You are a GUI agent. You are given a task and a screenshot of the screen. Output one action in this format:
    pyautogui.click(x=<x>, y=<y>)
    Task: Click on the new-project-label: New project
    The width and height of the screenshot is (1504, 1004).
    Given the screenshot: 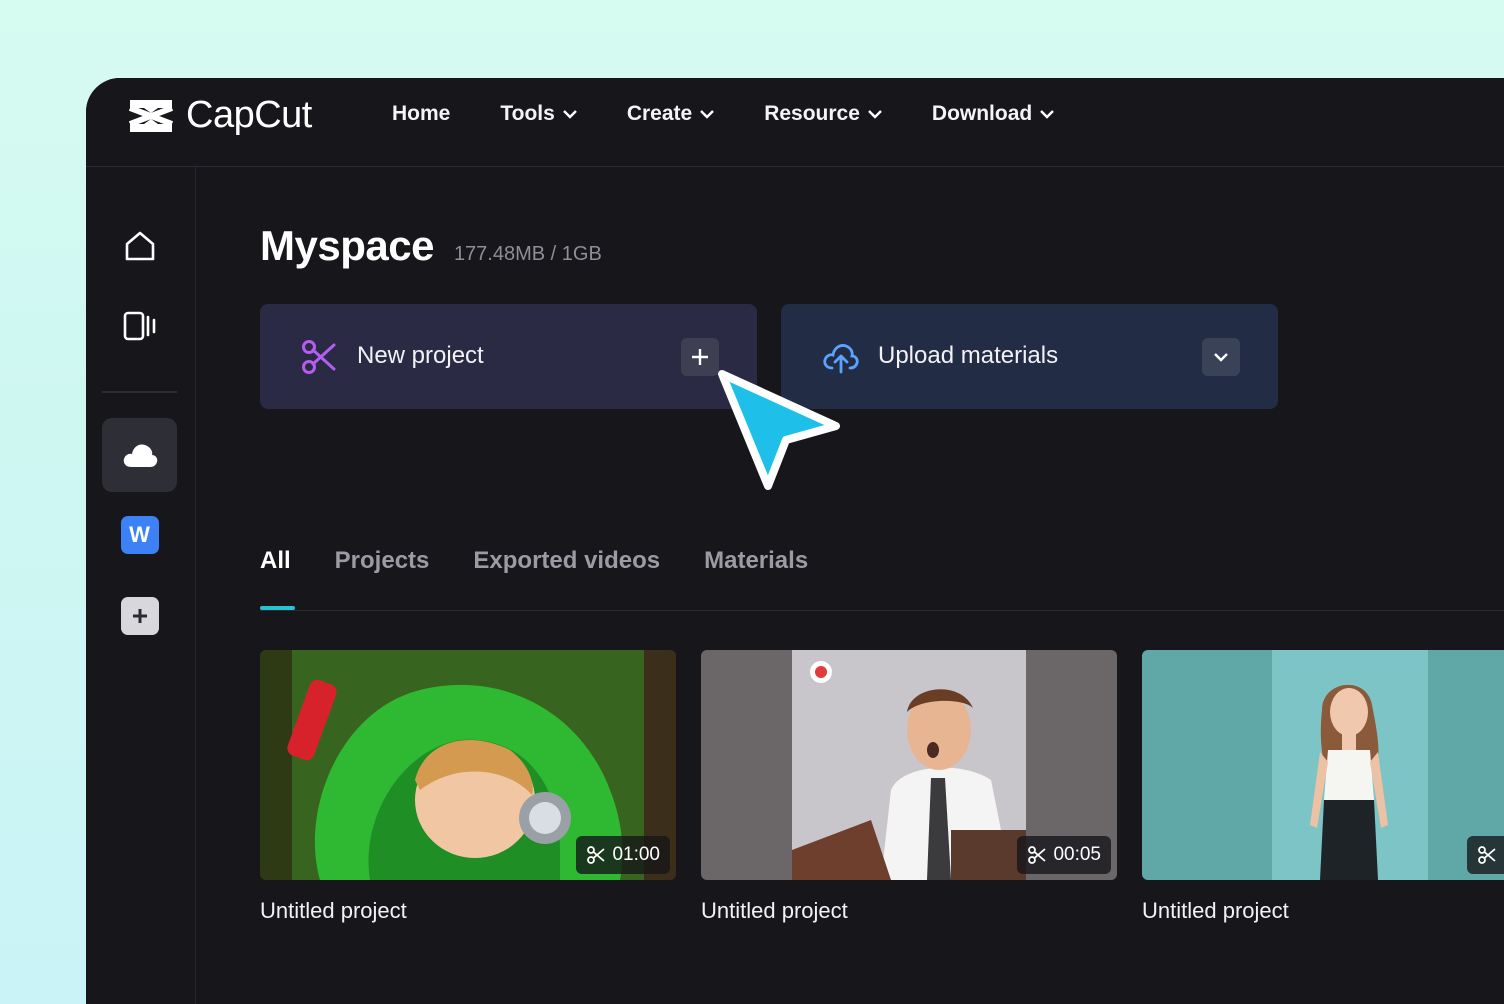 What is the action you would take?
    pyautogui.click(x=420, y=355)
    